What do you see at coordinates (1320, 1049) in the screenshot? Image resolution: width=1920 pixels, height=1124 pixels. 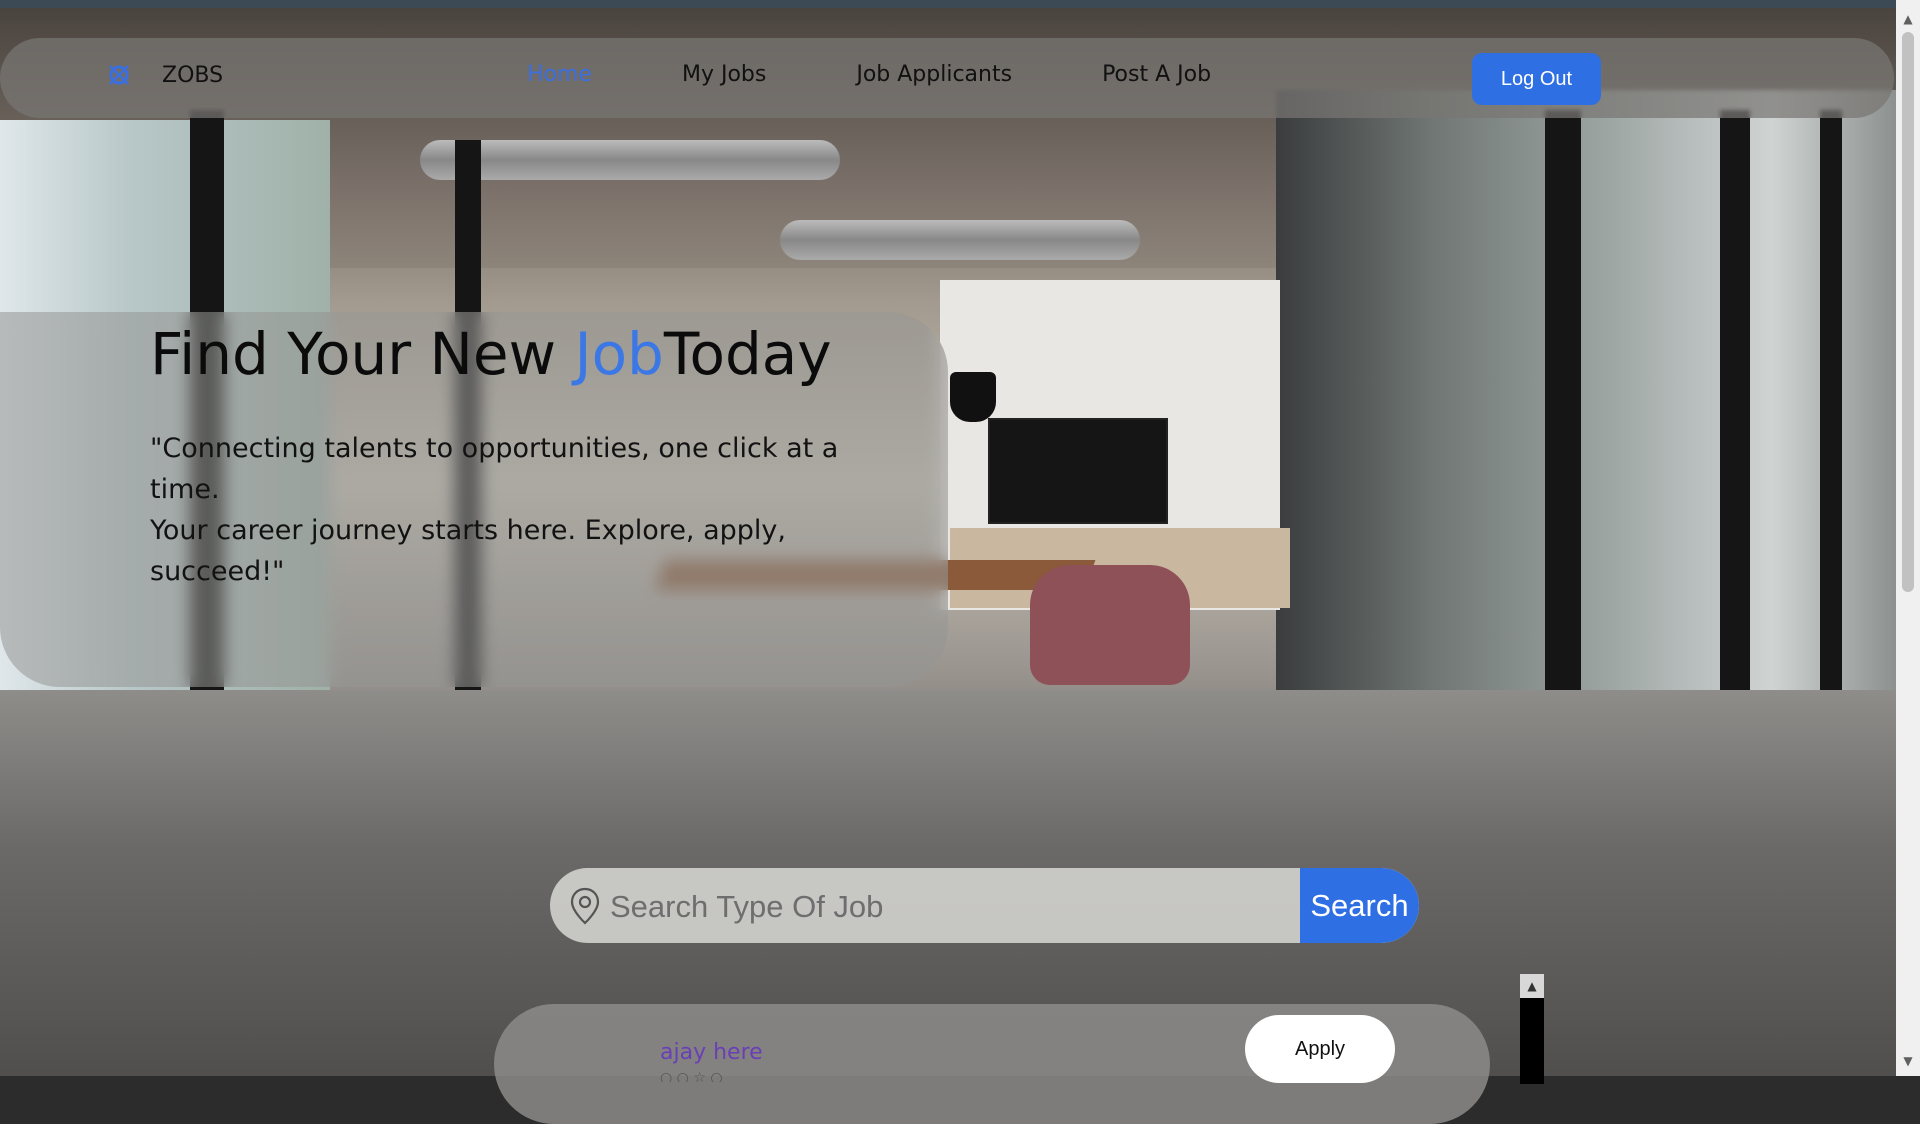 I see `apply-button: Apply` at bounding box center [1320, 1049].